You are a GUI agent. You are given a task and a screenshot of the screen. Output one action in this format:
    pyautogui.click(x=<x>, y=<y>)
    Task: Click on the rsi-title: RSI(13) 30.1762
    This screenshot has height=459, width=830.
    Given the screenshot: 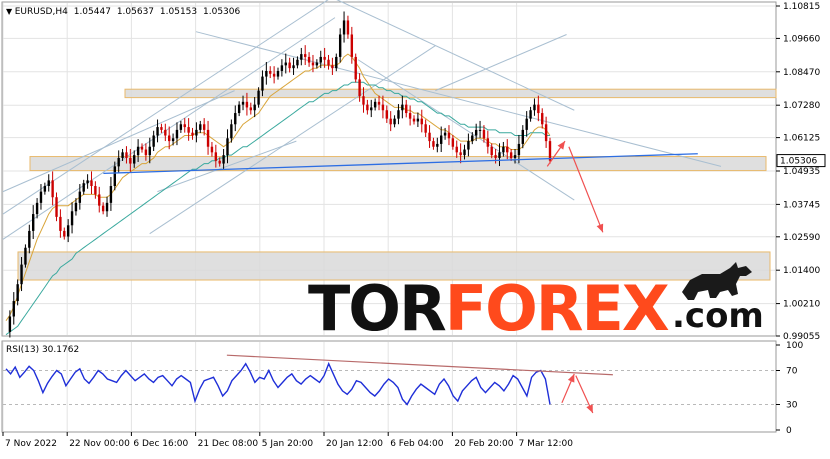 What is the action you would take?
    pyautogui.click(x=42, y=350)
    